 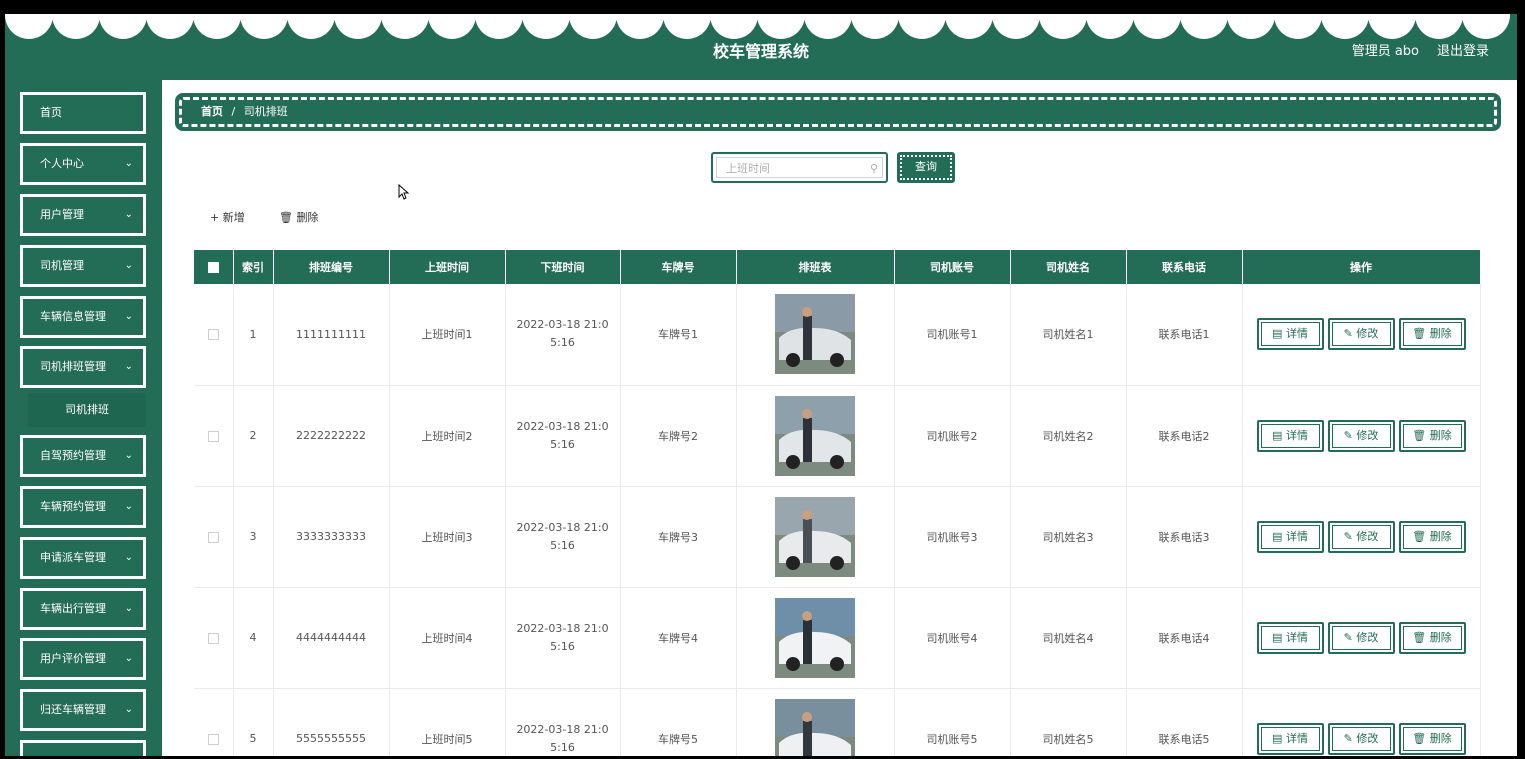 What do you see at coordinates (73, 455) in the screenshot?
I see `sidebar-item-label: 自驾预约管理` at bounding box center [73, 455].